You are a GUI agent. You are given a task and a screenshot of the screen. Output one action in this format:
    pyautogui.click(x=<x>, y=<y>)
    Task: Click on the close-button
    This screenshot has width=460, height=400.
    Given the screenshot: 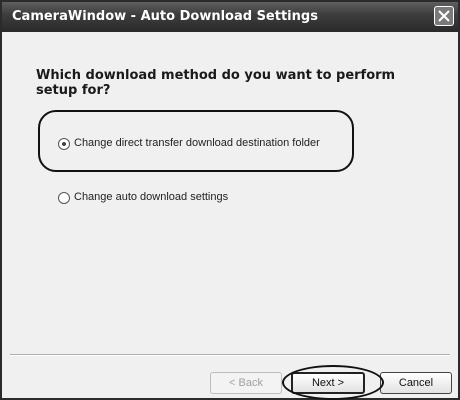 What is the action you would take?
    pyautogui.click(x=444, y=16)
    